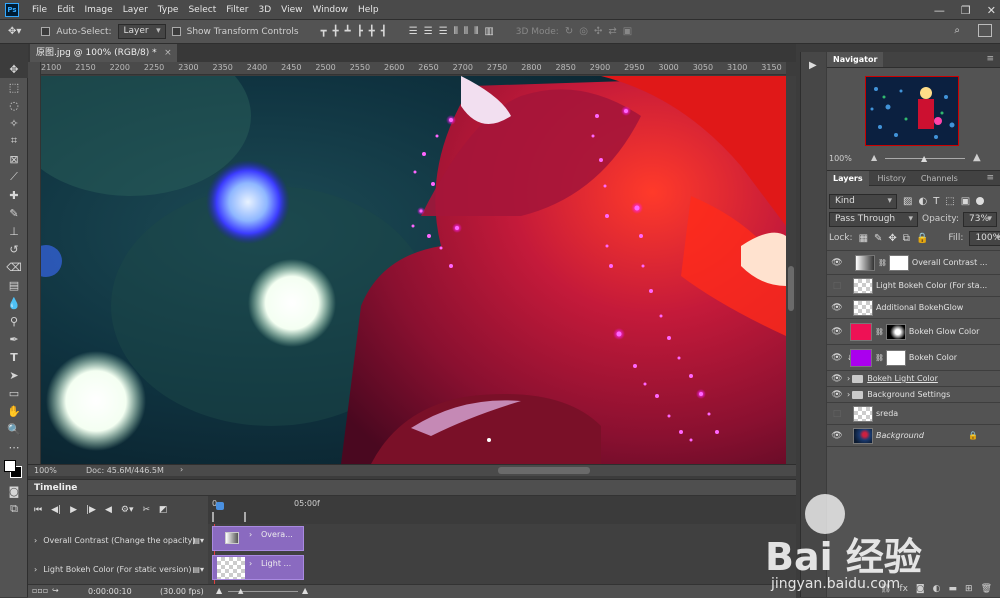 The width and height of the screenshot is (1000, 598). I want to click on filter-smart-icon: ▣, so click(965, 201).